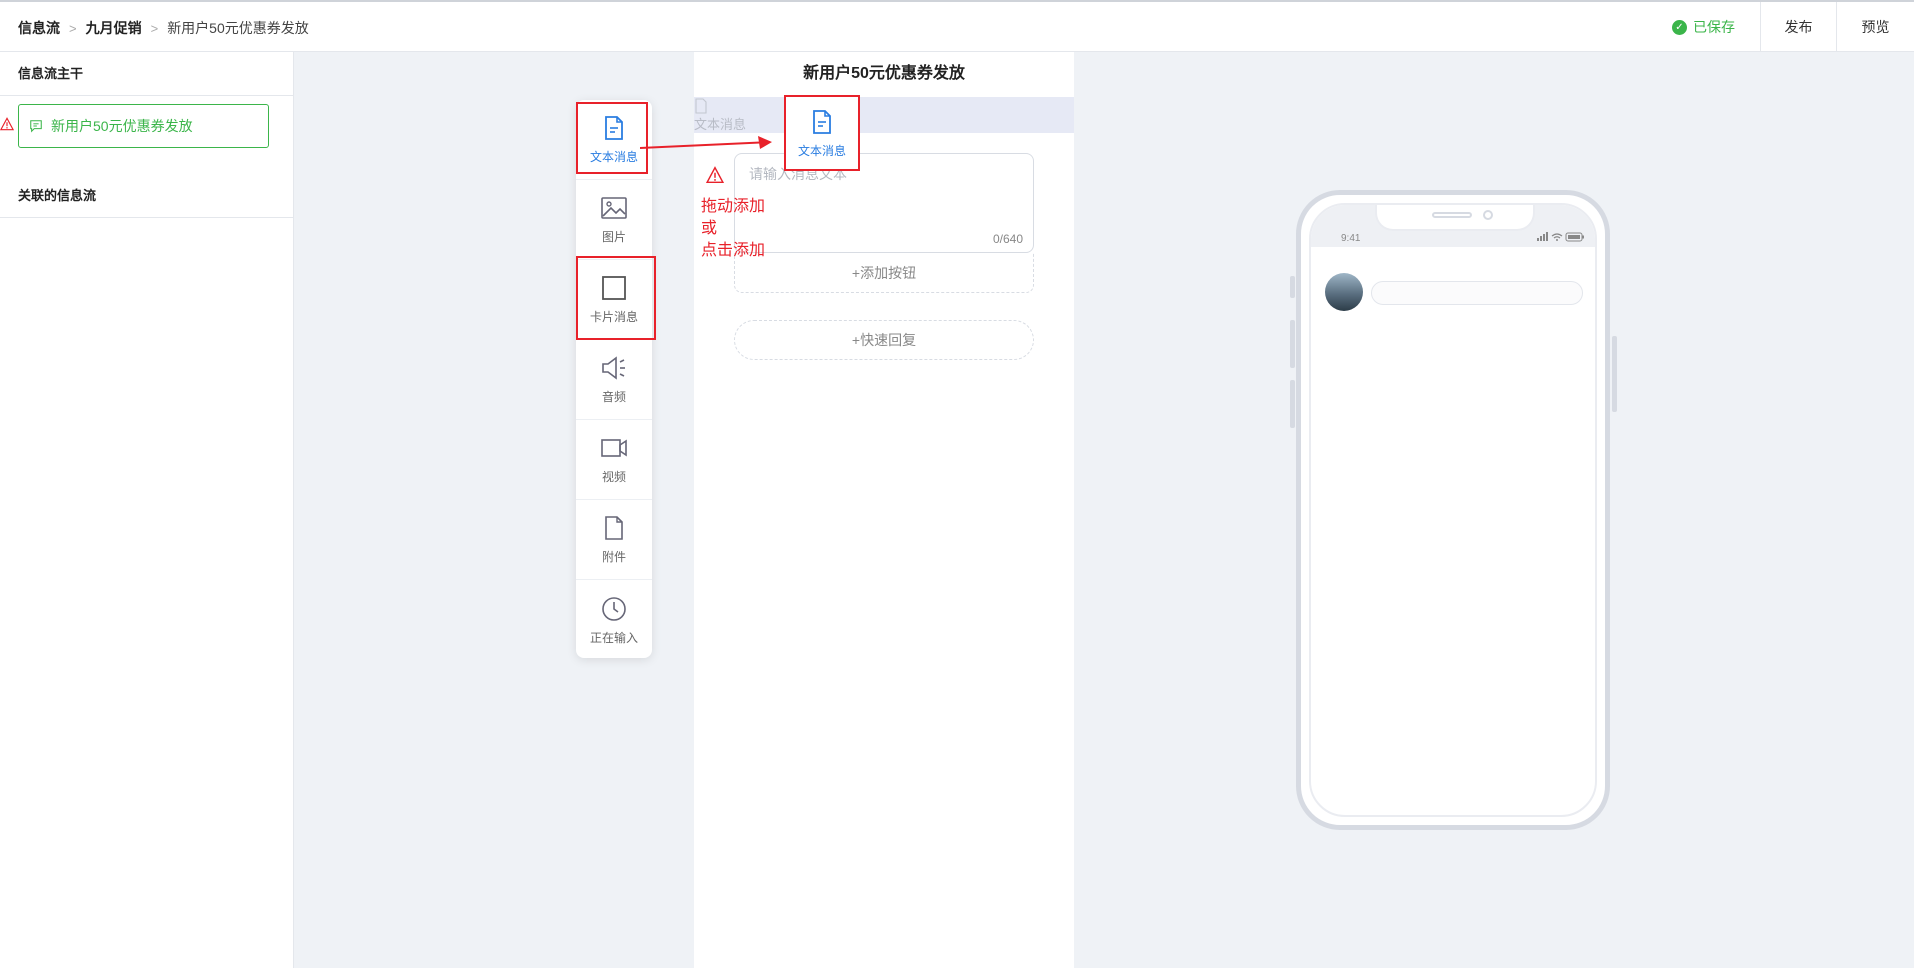 This screenshot has height=968, width=1914. I want to click on sidebar: 信息流主干 新用户50元优惠券发放 关联的信息流, so click(147, 510).